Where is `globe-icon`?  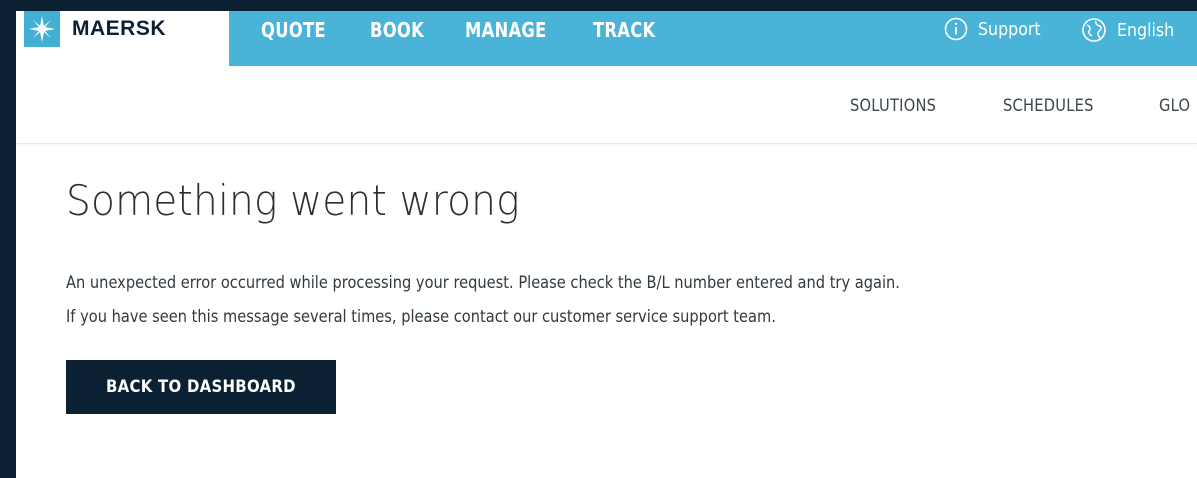 globe-icon is located at coordinates (1094, 30).